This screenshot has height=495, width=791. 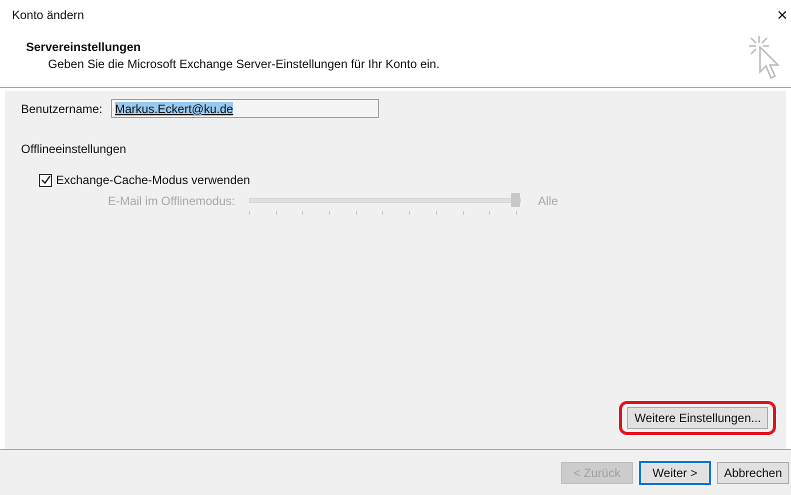 I want to click on page-title: Servereinstellungen, so click(x=84, y=47).